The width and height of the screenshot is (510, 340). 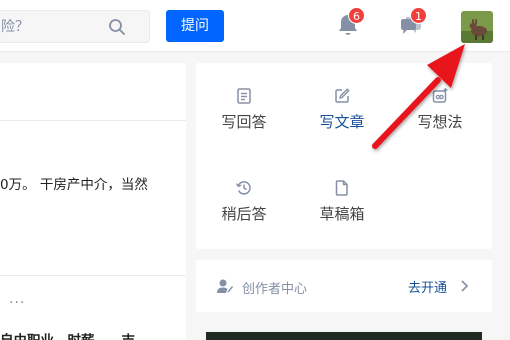 I want to click on messages-button: 1, so click(x=412, y=22).